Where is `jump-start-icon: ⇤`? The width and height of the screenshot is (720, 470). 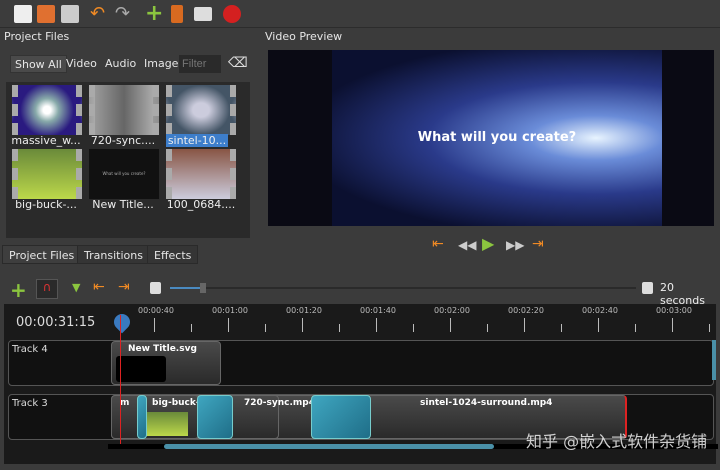
jump-start-icon: ⇤ is located at coordinates (438, 244).